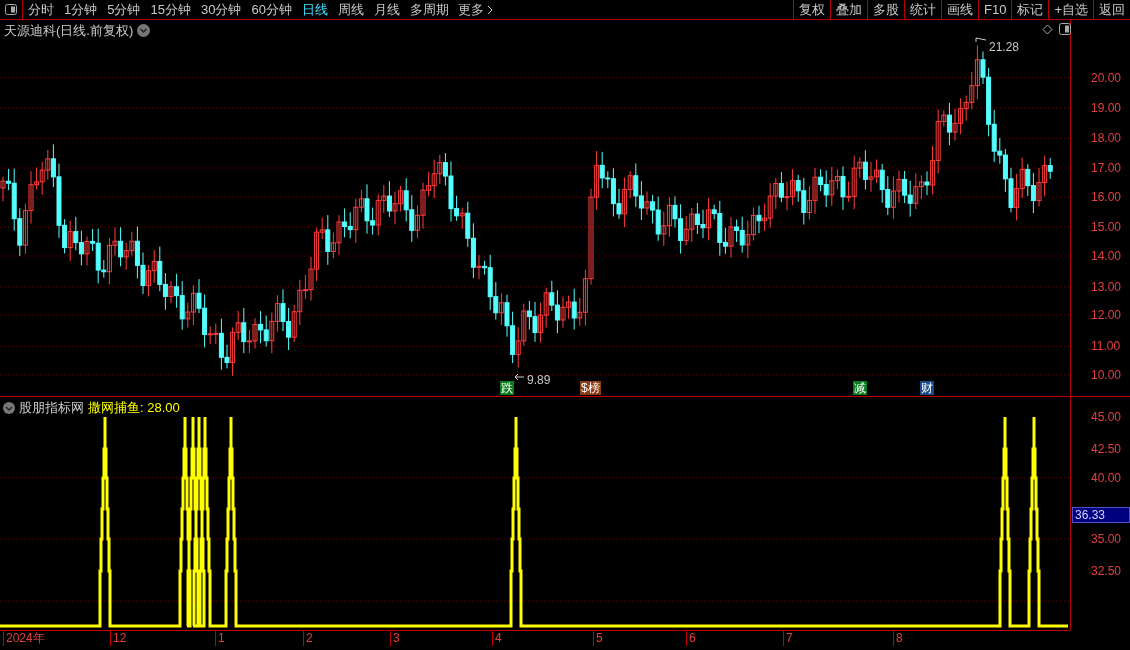 The width and height of the screenshot is (1130, 650). I want to click on indicator-axis-label: 35.00, so click(1106, 539).